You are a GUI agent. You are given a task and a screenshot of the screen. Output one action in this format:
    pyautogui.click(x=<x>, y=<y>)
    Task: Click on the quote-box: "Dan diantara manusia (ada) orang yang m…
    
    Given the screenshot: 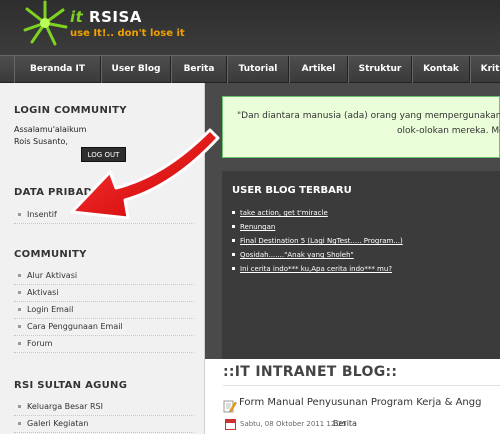 What is the action you would take?
    pyautogui.click(x=361, y=127)
    